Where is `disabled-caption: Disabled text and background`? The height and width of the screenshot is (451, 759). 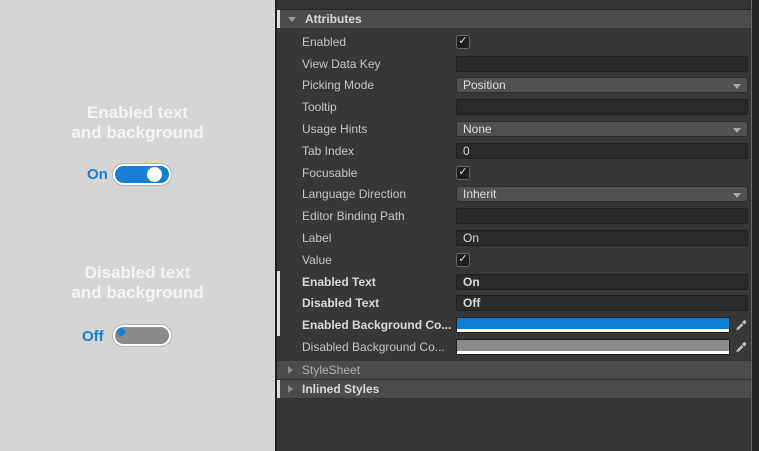 disabled-caption: Disabled text and background is located at coordinates (137, 283).